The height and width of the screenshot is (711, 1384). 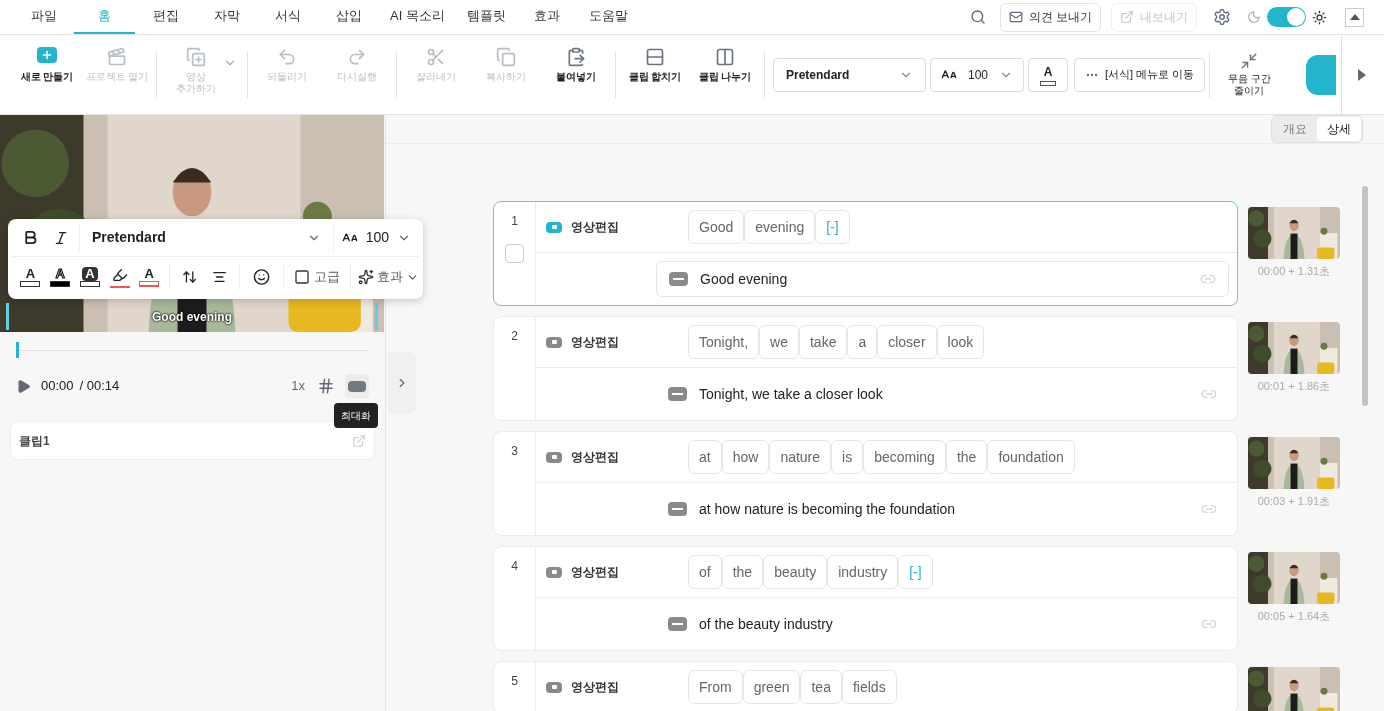 I want to click on word-chip: Tonight,, so click(x=724, y=342).